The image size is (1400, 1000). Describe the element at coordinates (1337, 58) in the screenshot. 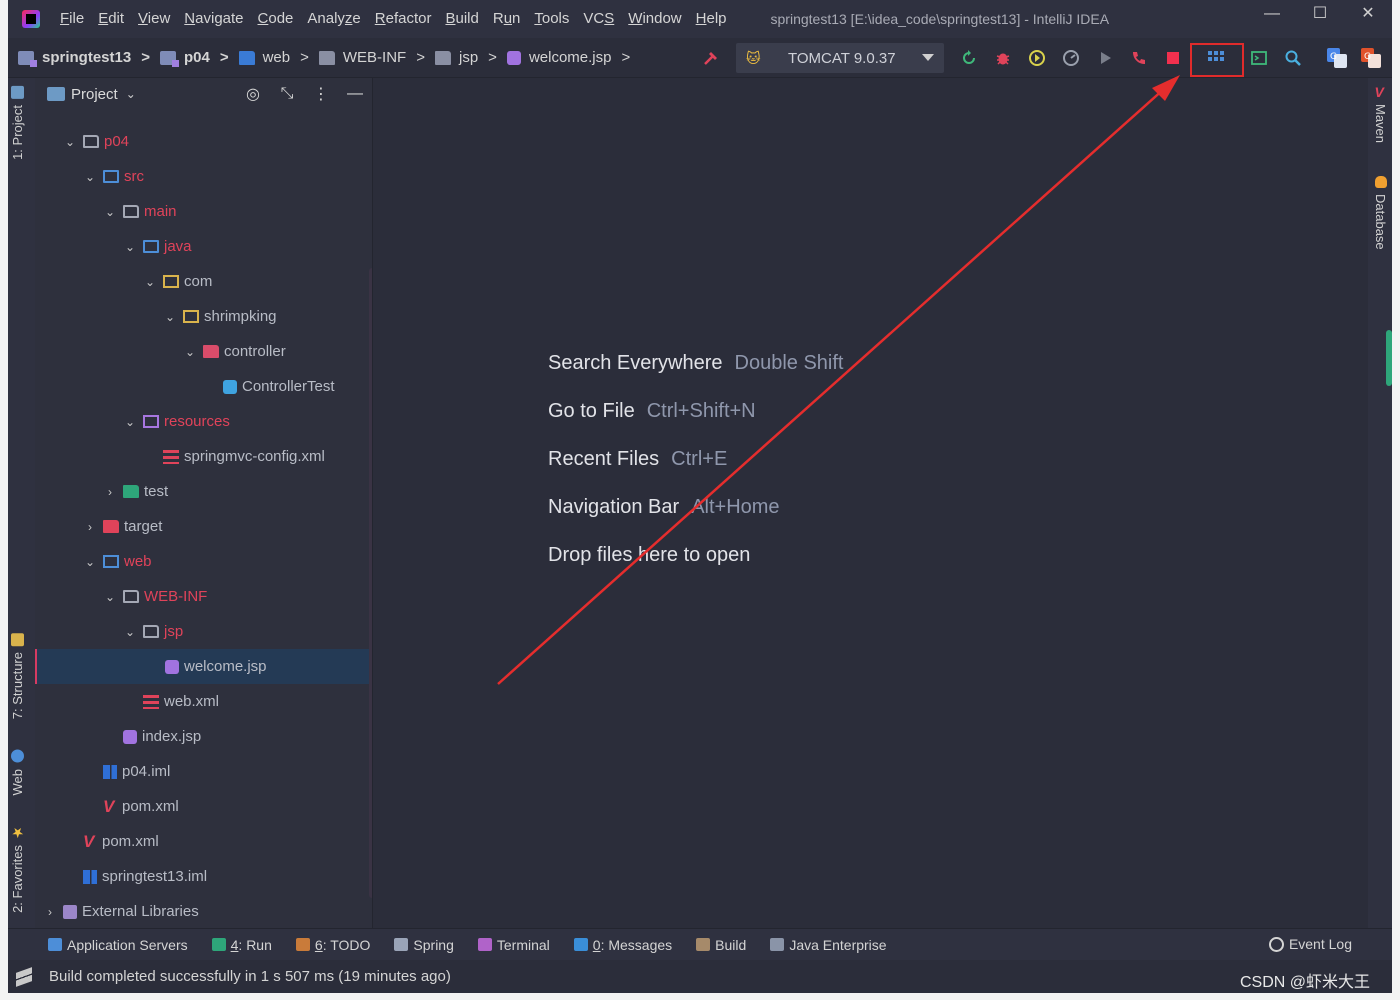

I see `google-translate-icon: G` at that location.